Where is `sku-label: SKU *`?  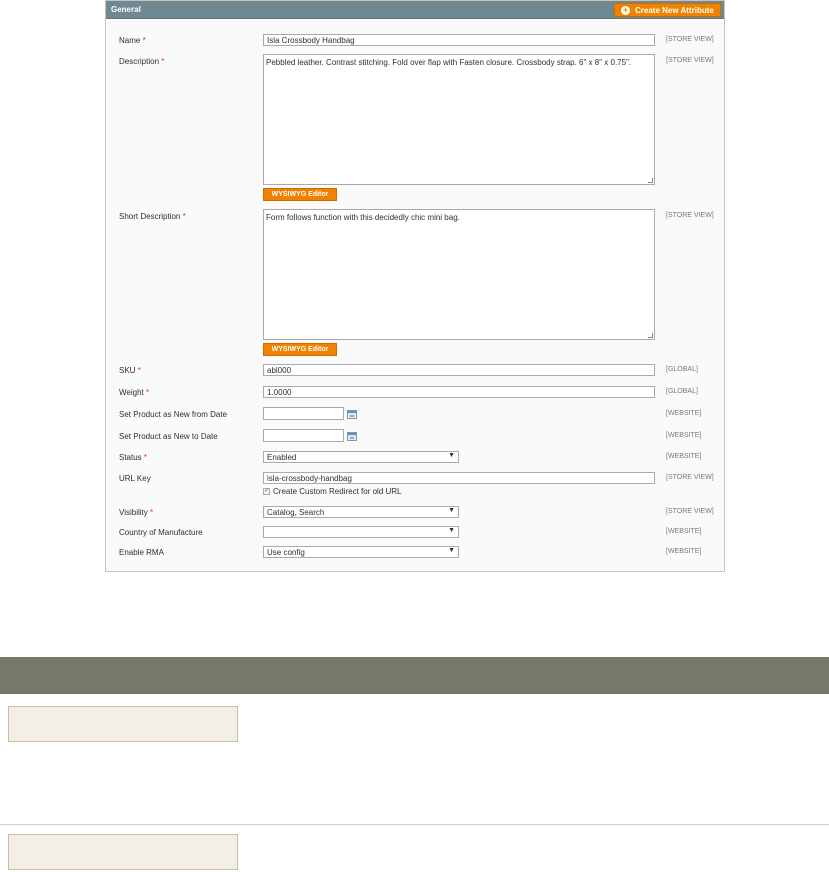 sku-label: SKU * is located at coordinates (130, 370).